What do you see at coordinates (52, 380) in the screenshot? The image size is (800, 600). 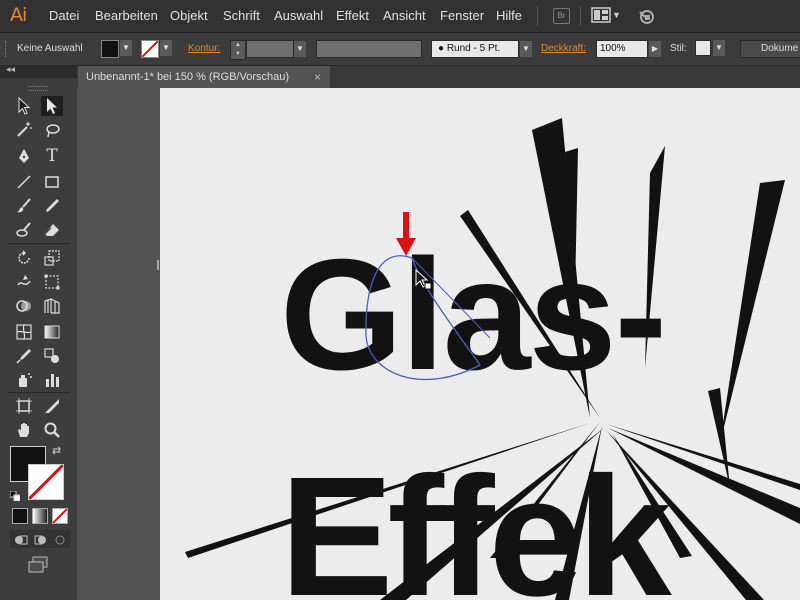 I see `column-graph-icon` at bounding box center [52, 380].